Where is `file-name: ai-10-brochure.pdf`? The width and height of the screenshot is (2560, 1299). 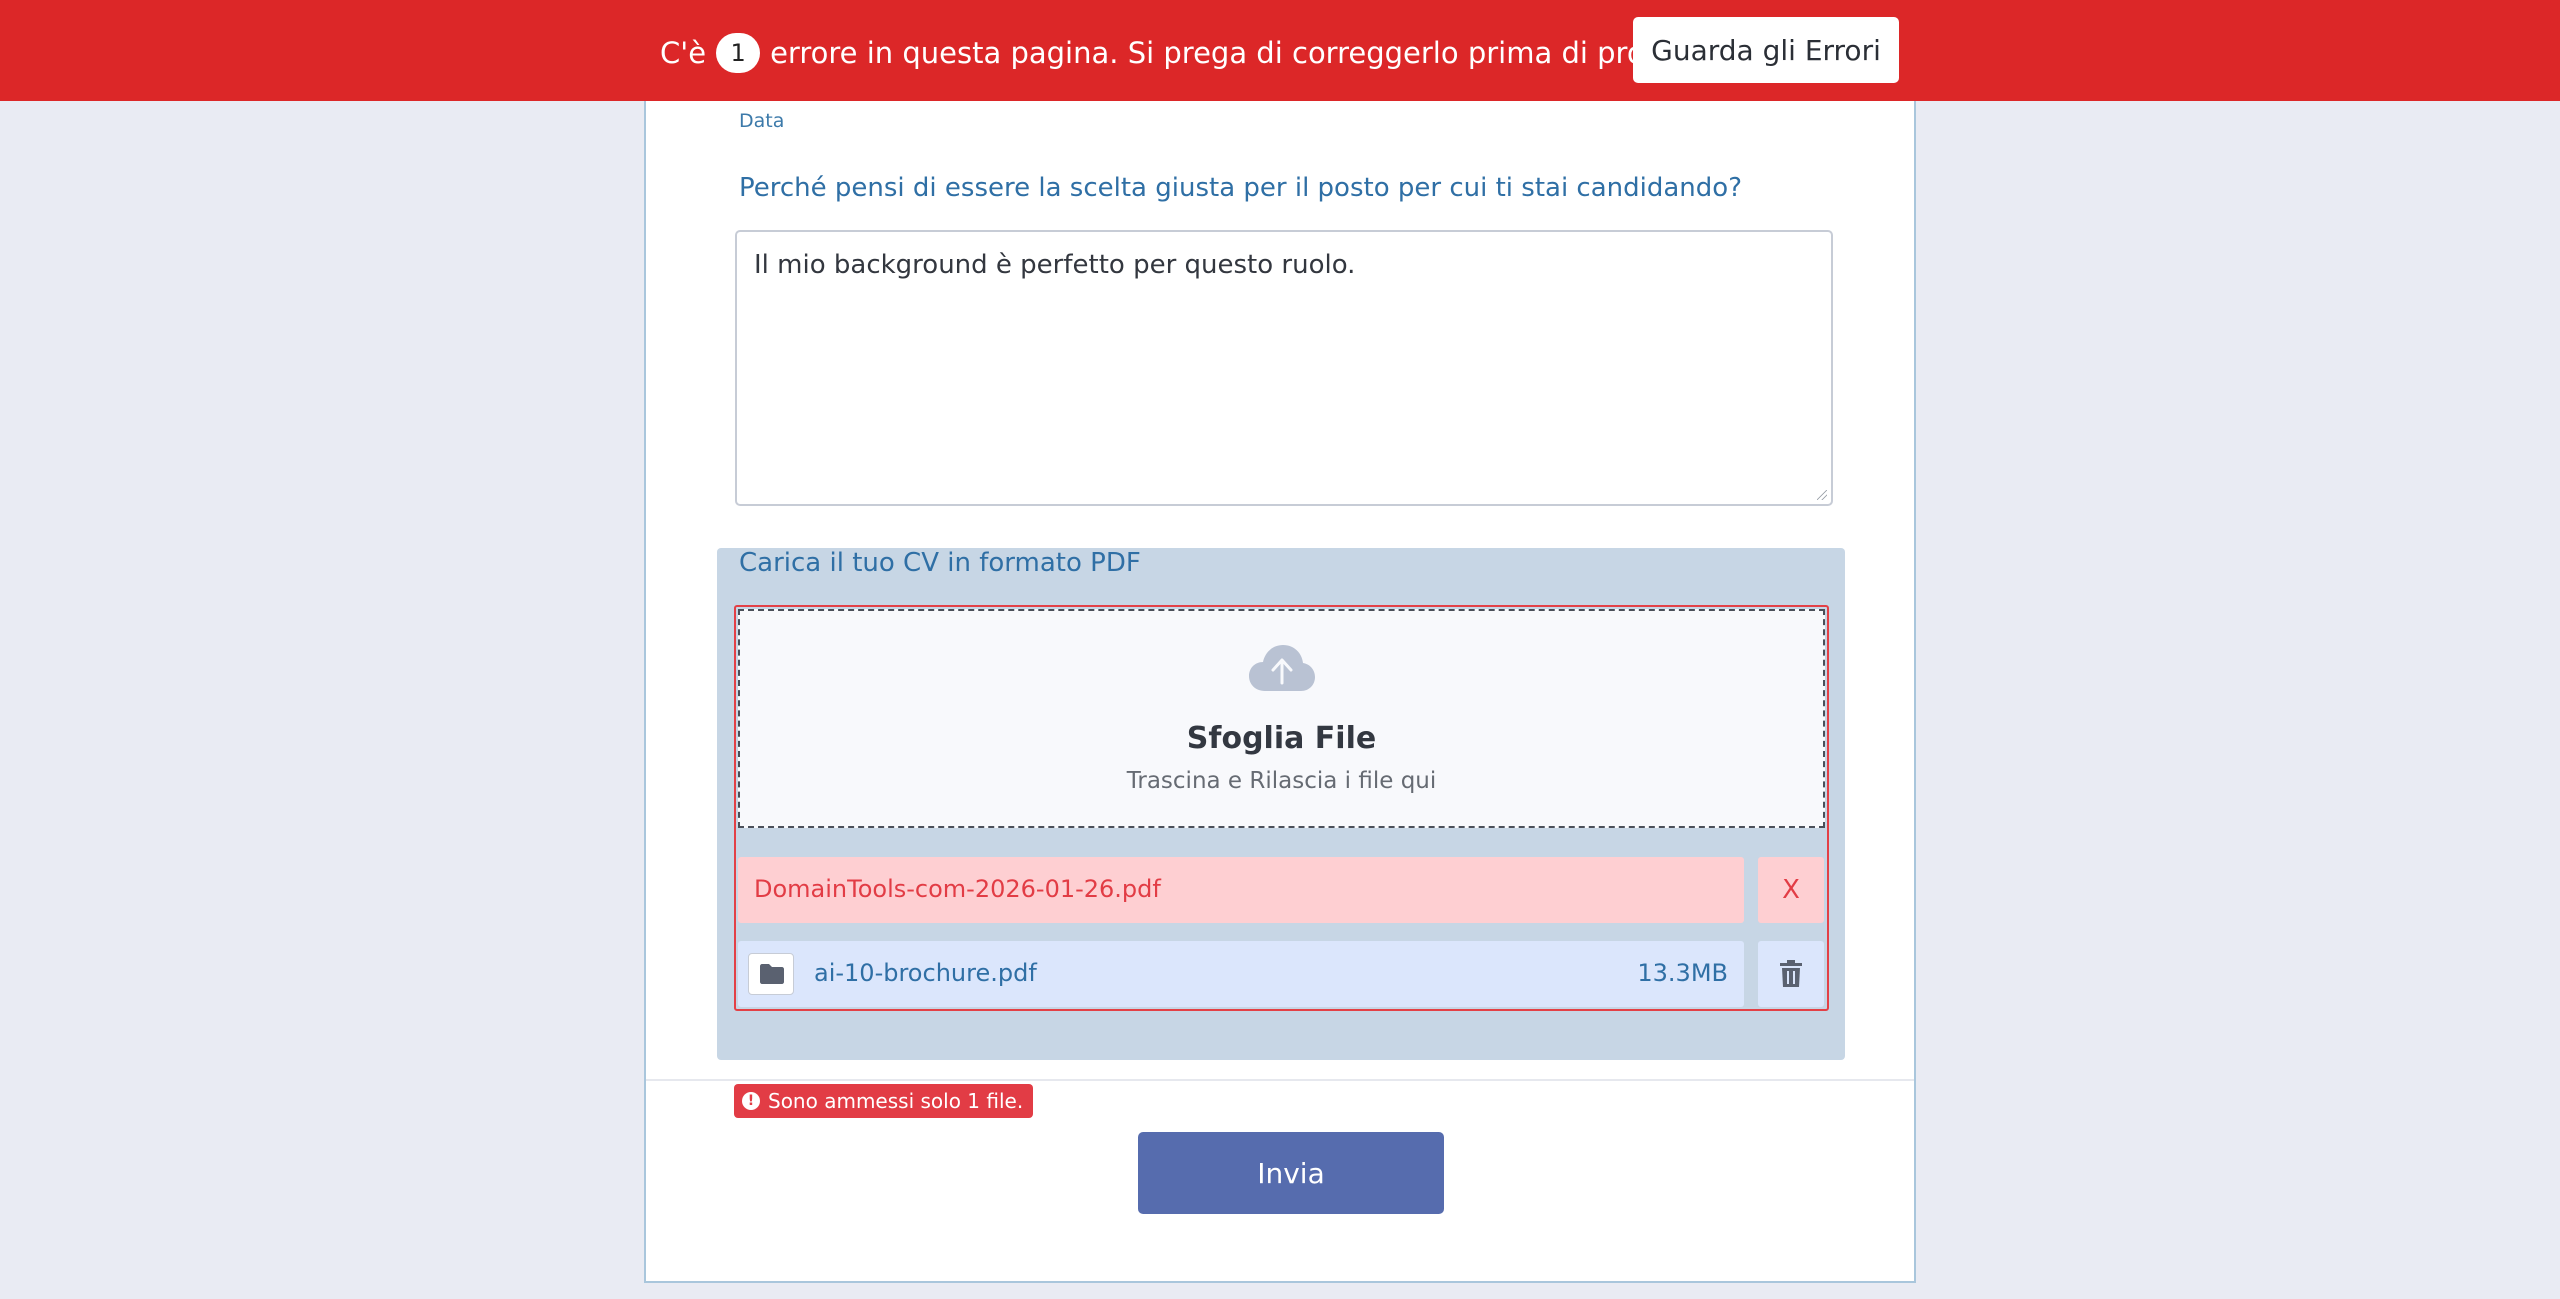 file-name: ai-10-brochure.pdf is located at coordinates (925, 973).